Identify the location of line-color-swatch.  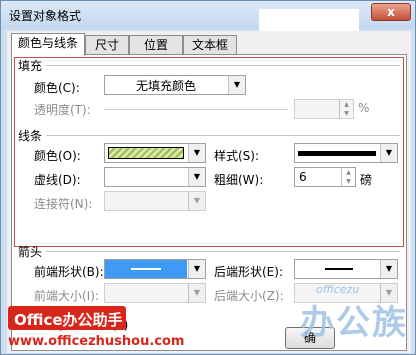
(146, 153).